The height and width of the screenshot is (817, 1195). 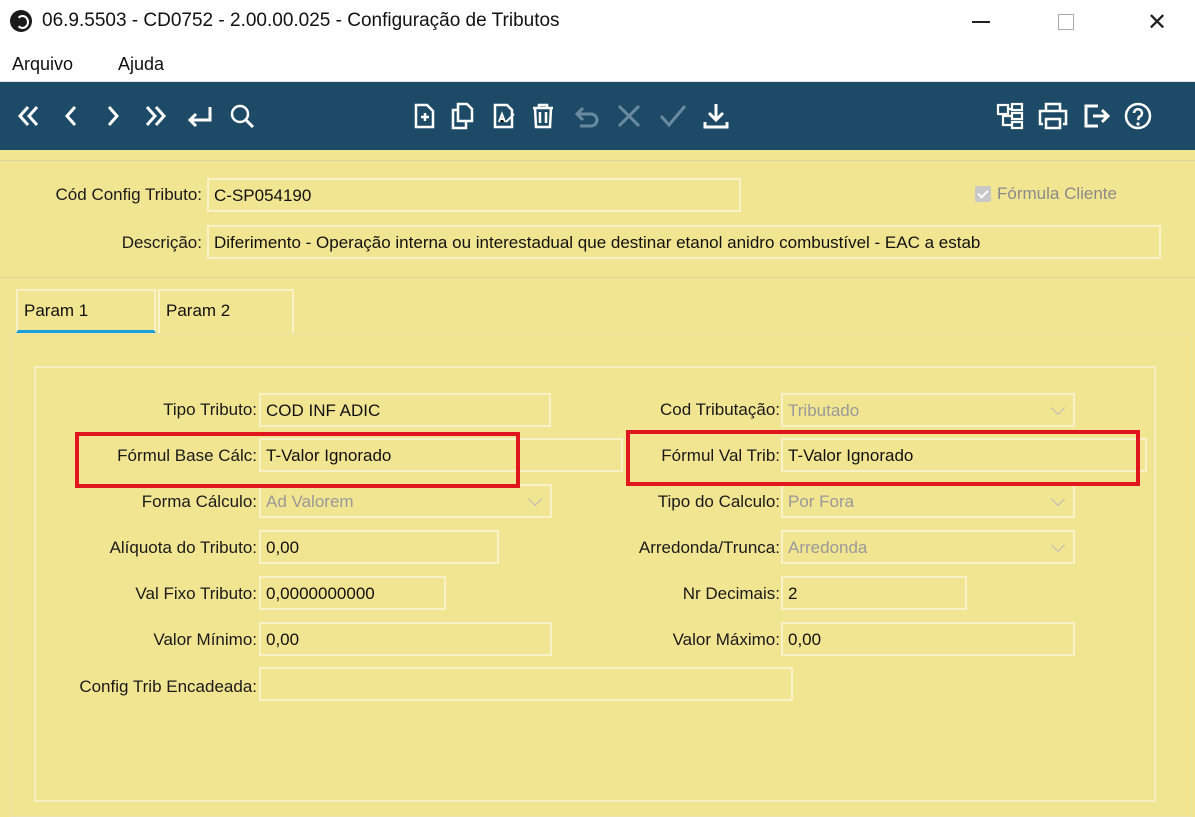 I want to click on confirm-icon, so click(x=673, y=116).